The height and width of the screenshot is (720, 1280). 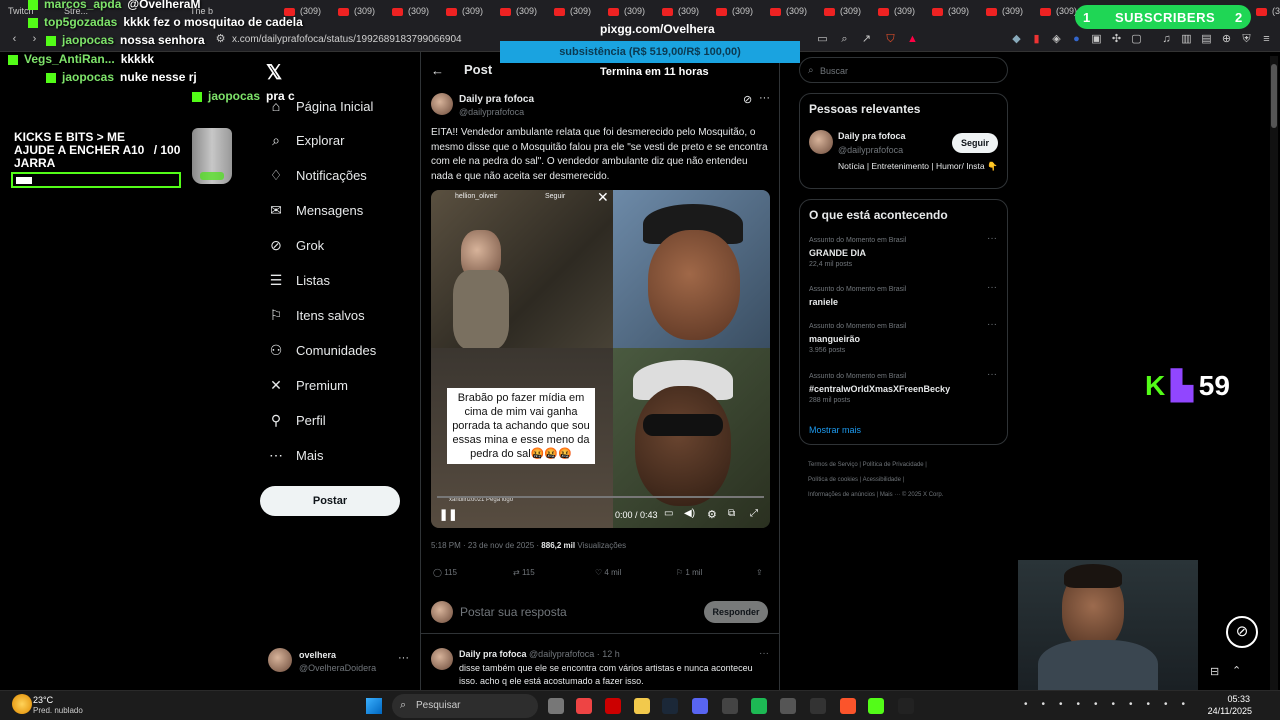 What do you see at coordinates (844, 39) in the screenshot?
I see `zoom-icon: ⌕` at bounding box center [844, 39].